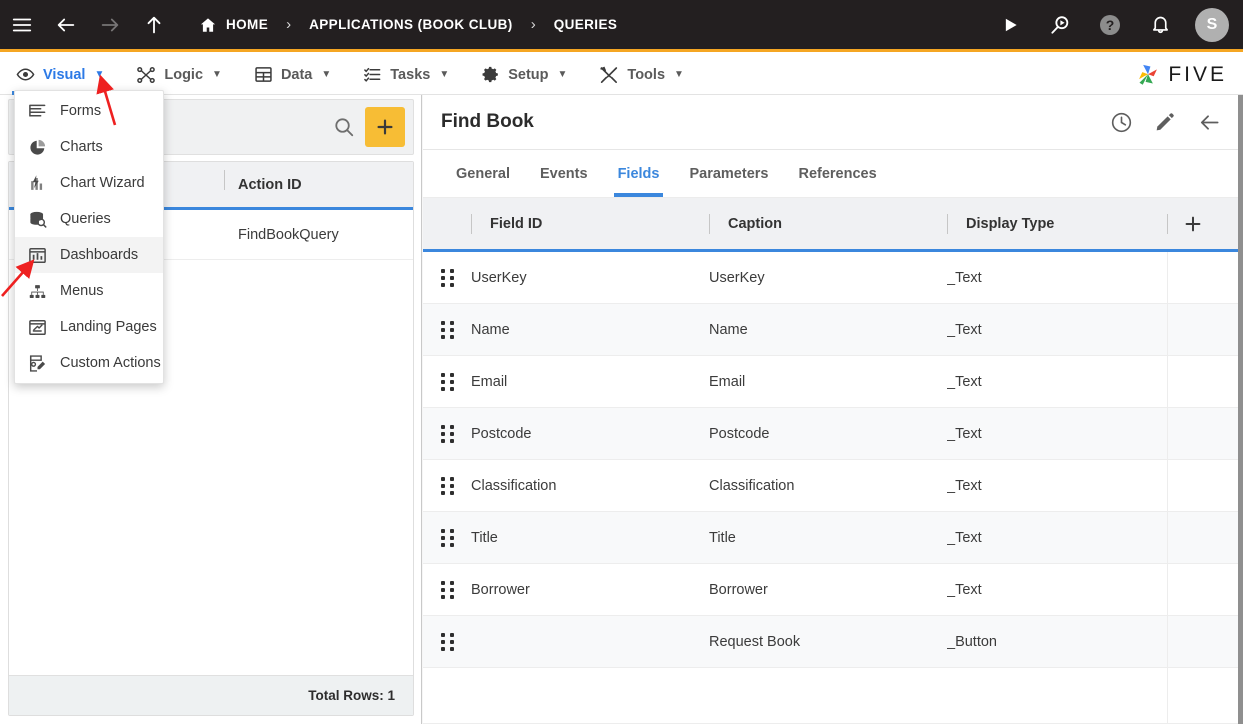 This screenshot has width=1243, height=724. I want to click on nav-item-setup: Setup ▼, so click(524, 75).